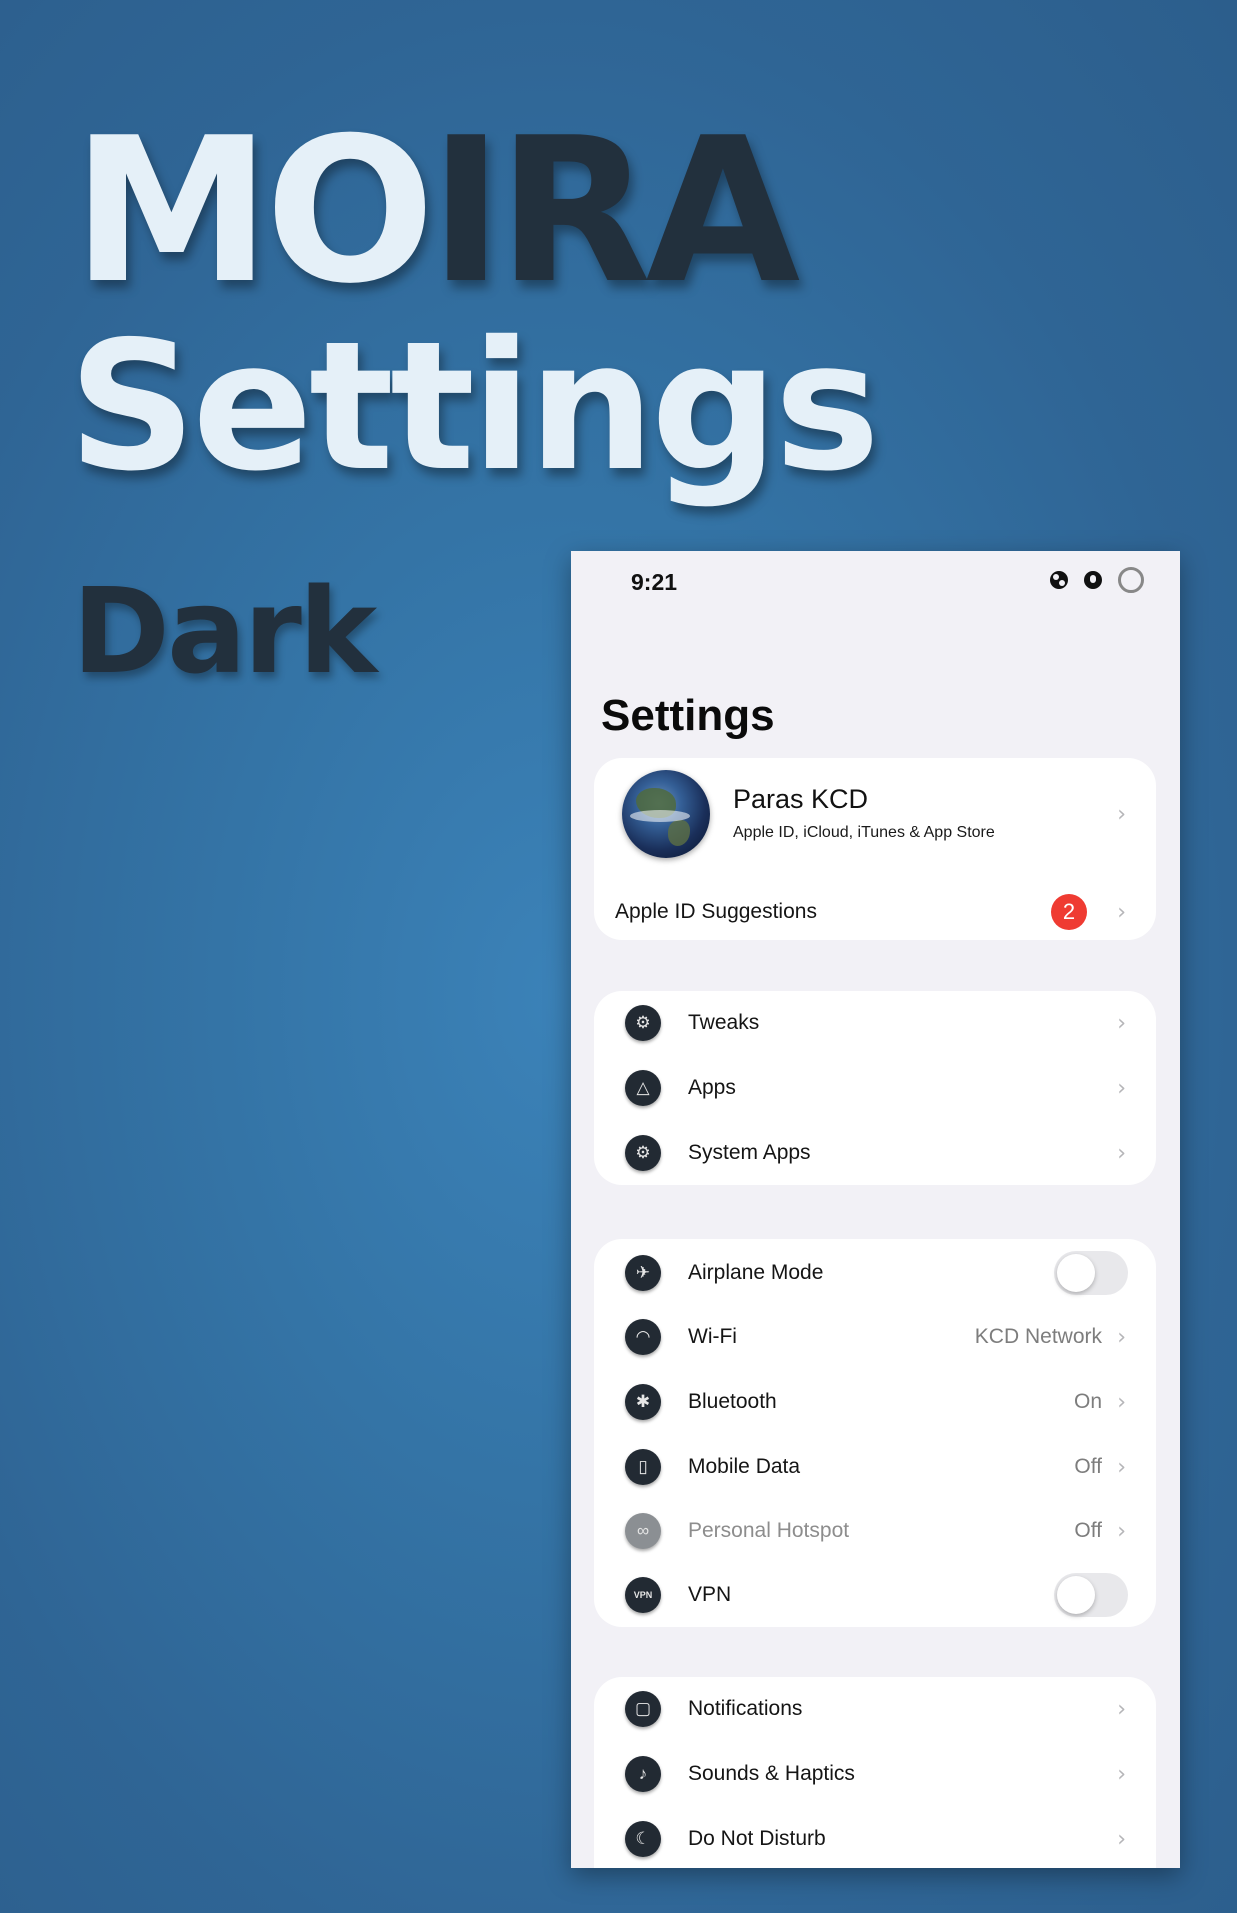  Describe the element at coordinates (1091, 1273) in the screenshot. I see `airplane-mode-toggle` at that location.